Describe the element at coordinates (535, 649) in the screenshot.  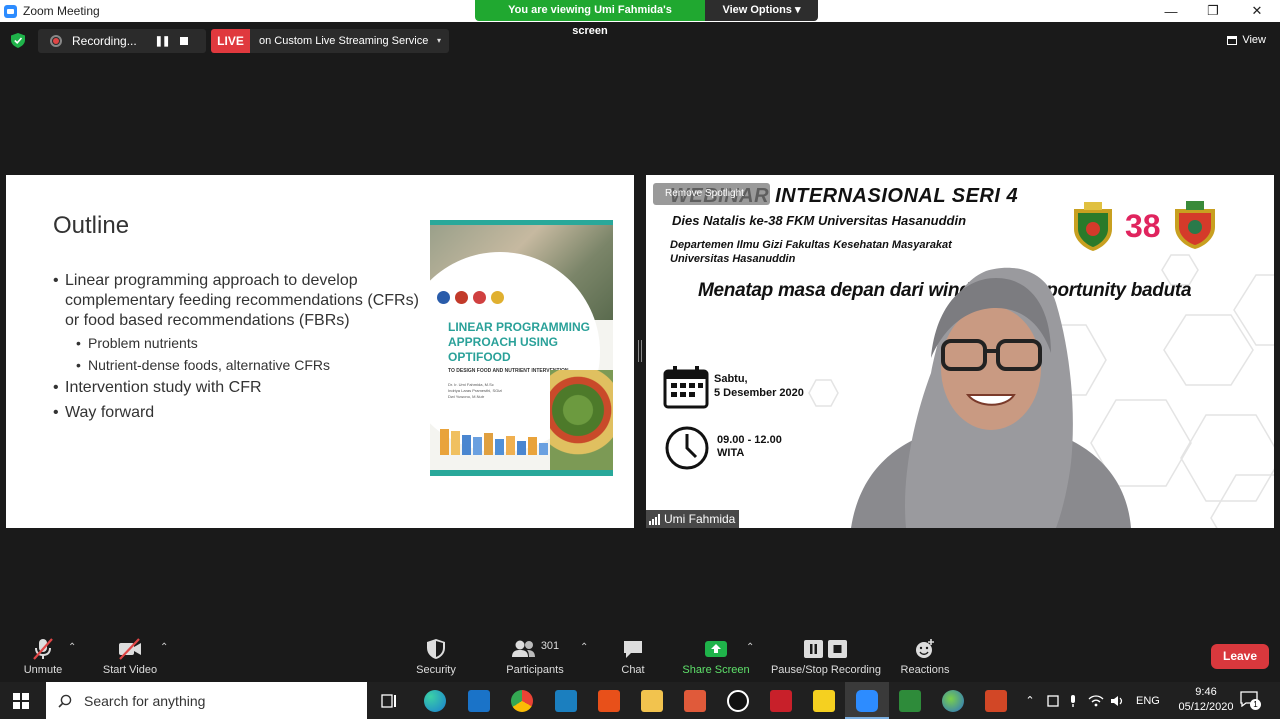
I see `participants-icon: 301` at that location.